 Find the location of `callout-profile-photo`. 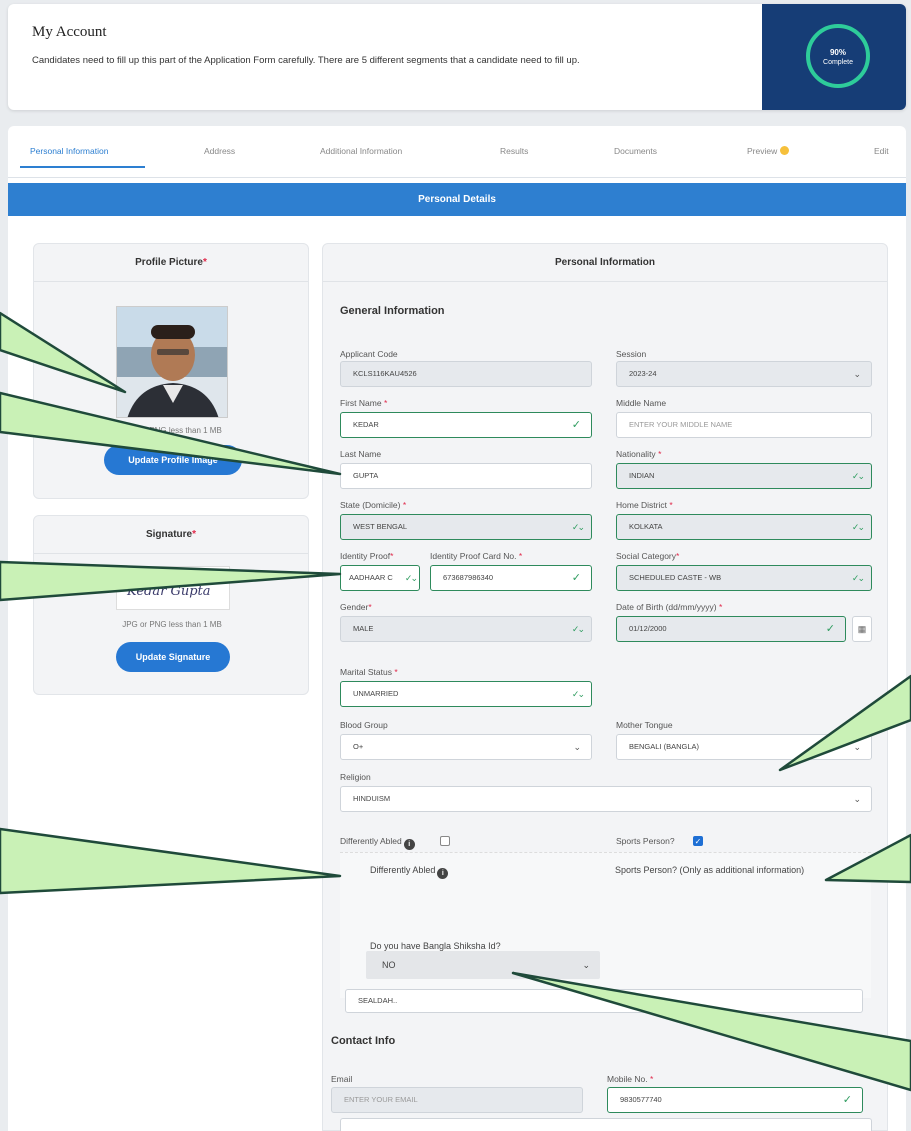

callout-profile-photo is located at coordinates (63, 352).